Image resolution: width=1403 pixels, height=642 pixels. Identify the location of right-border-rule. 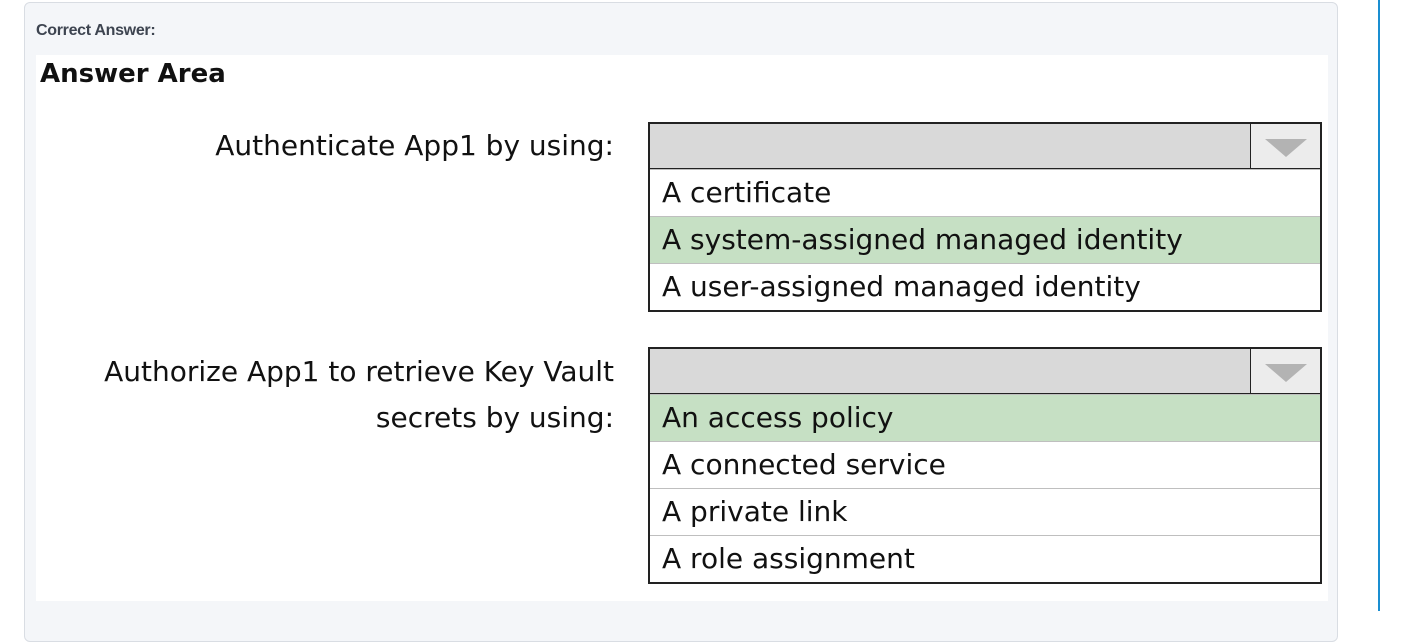
(1379, 305).